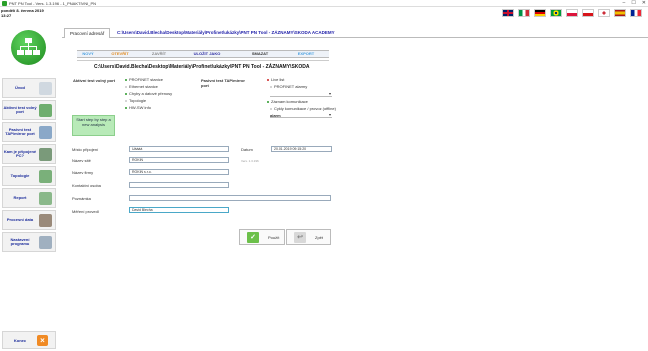  I want to click on option-label: Ethernet stanice, so click(143, 86).